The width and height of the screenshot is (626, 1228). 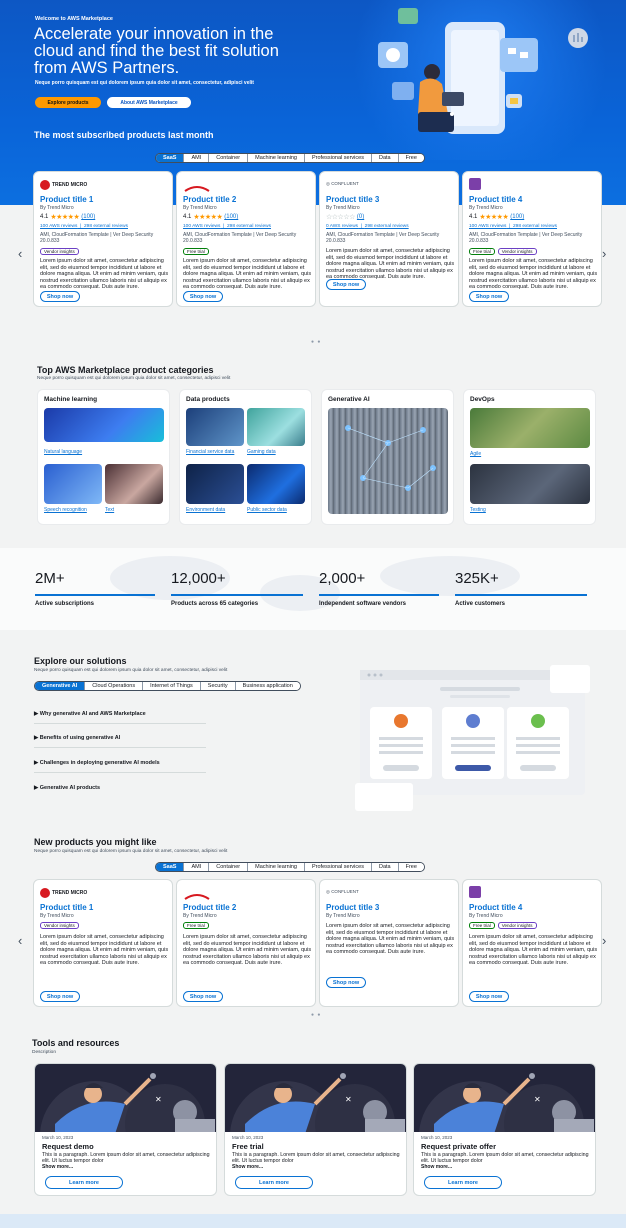 What do you see at coordinates (478, 510) in the screenshot?
I see `testing-link: Testing` at bounding box center [478, 510].